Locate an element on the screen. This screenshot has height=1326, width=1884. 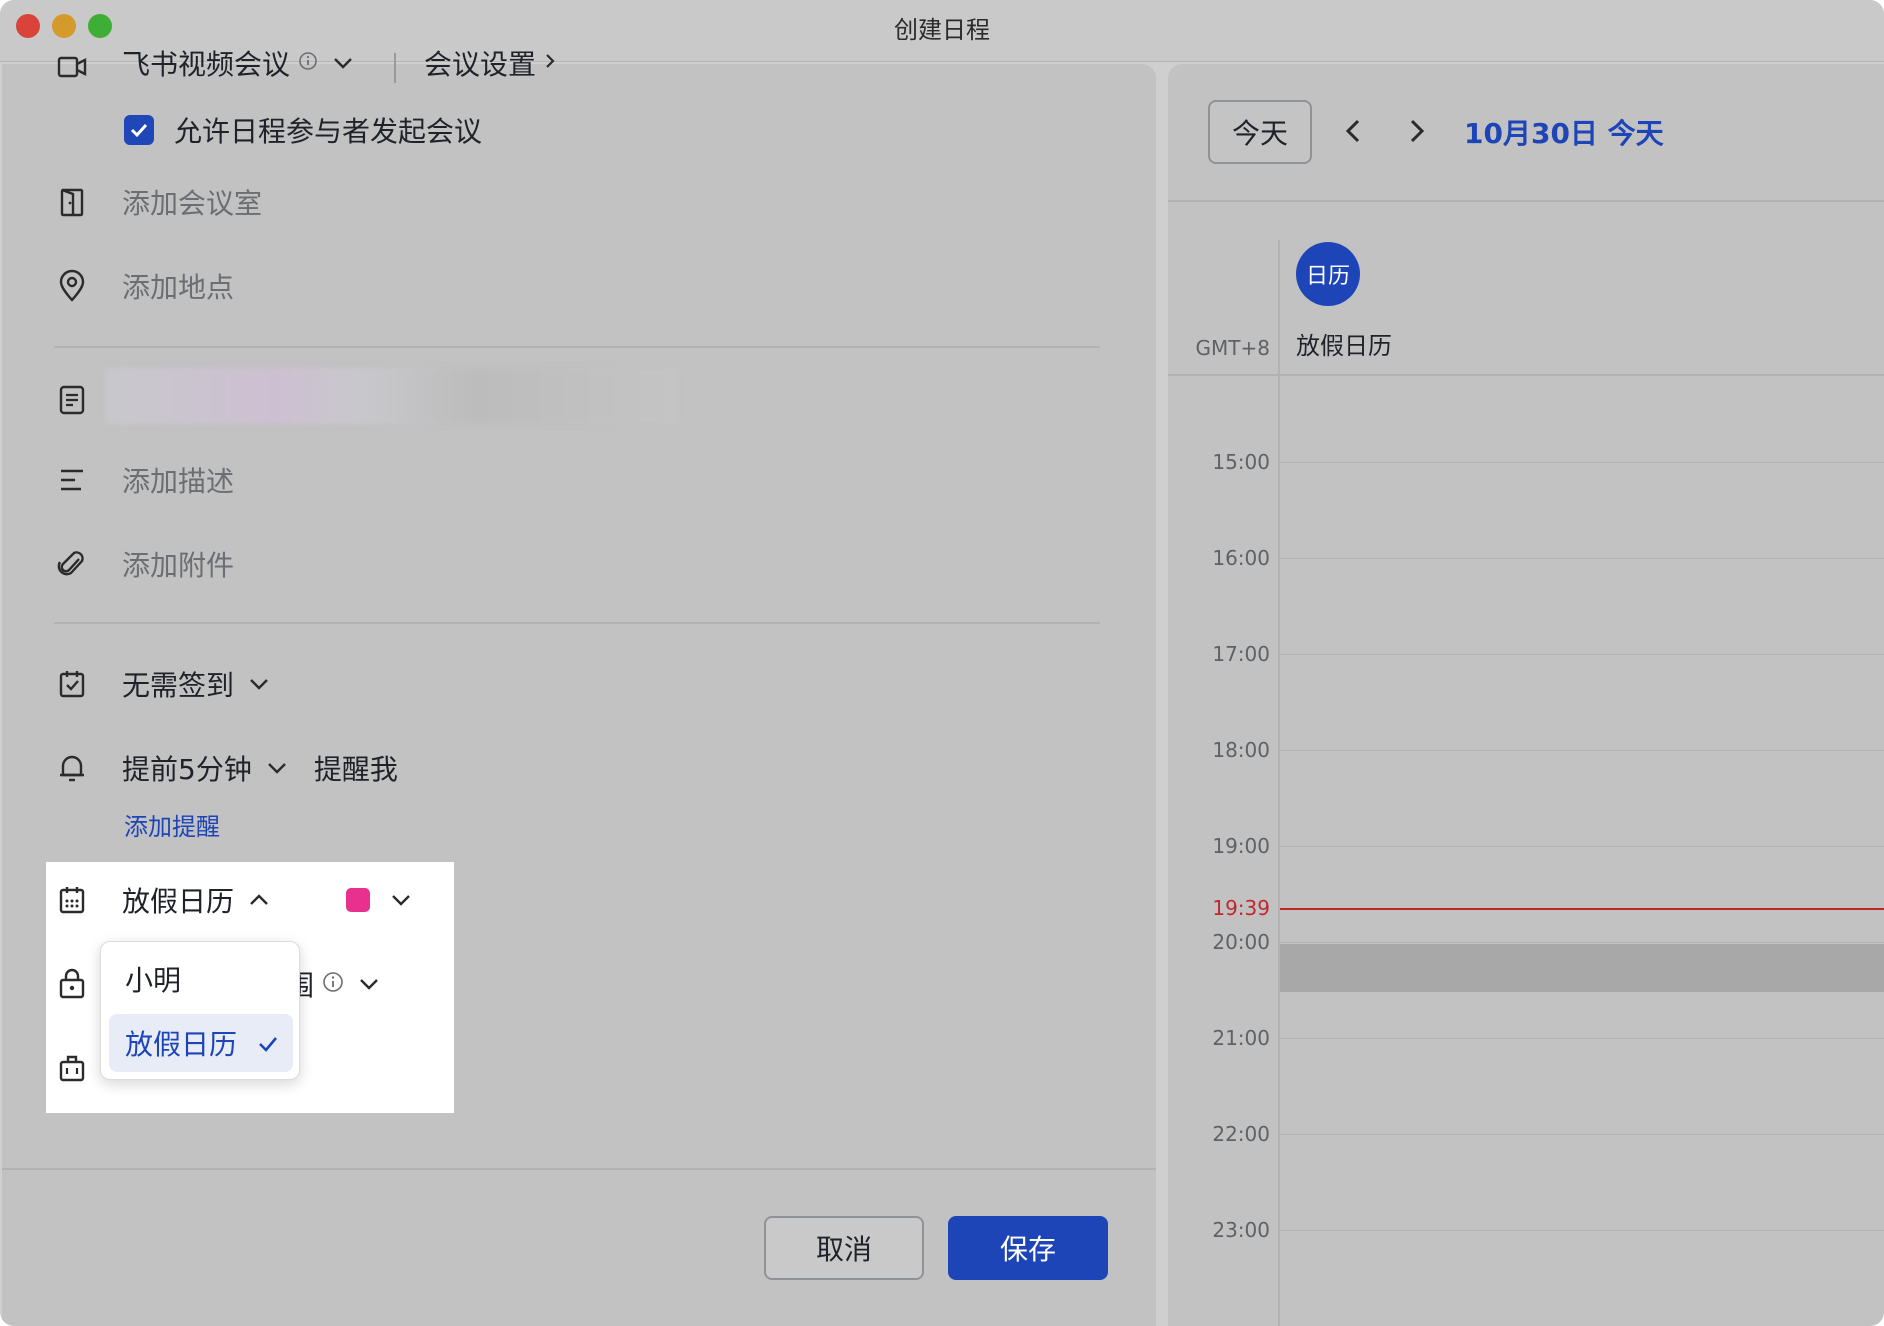
checkin-row: 无需签到 is located at coordinates (162, 684).